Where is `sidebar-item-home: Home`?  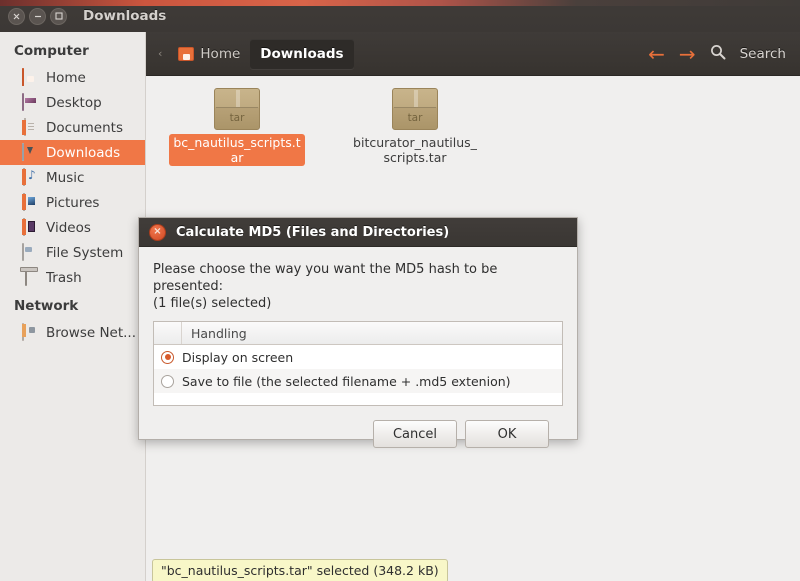 sidebar-item-home: Home is located at coordinates (72, 77).